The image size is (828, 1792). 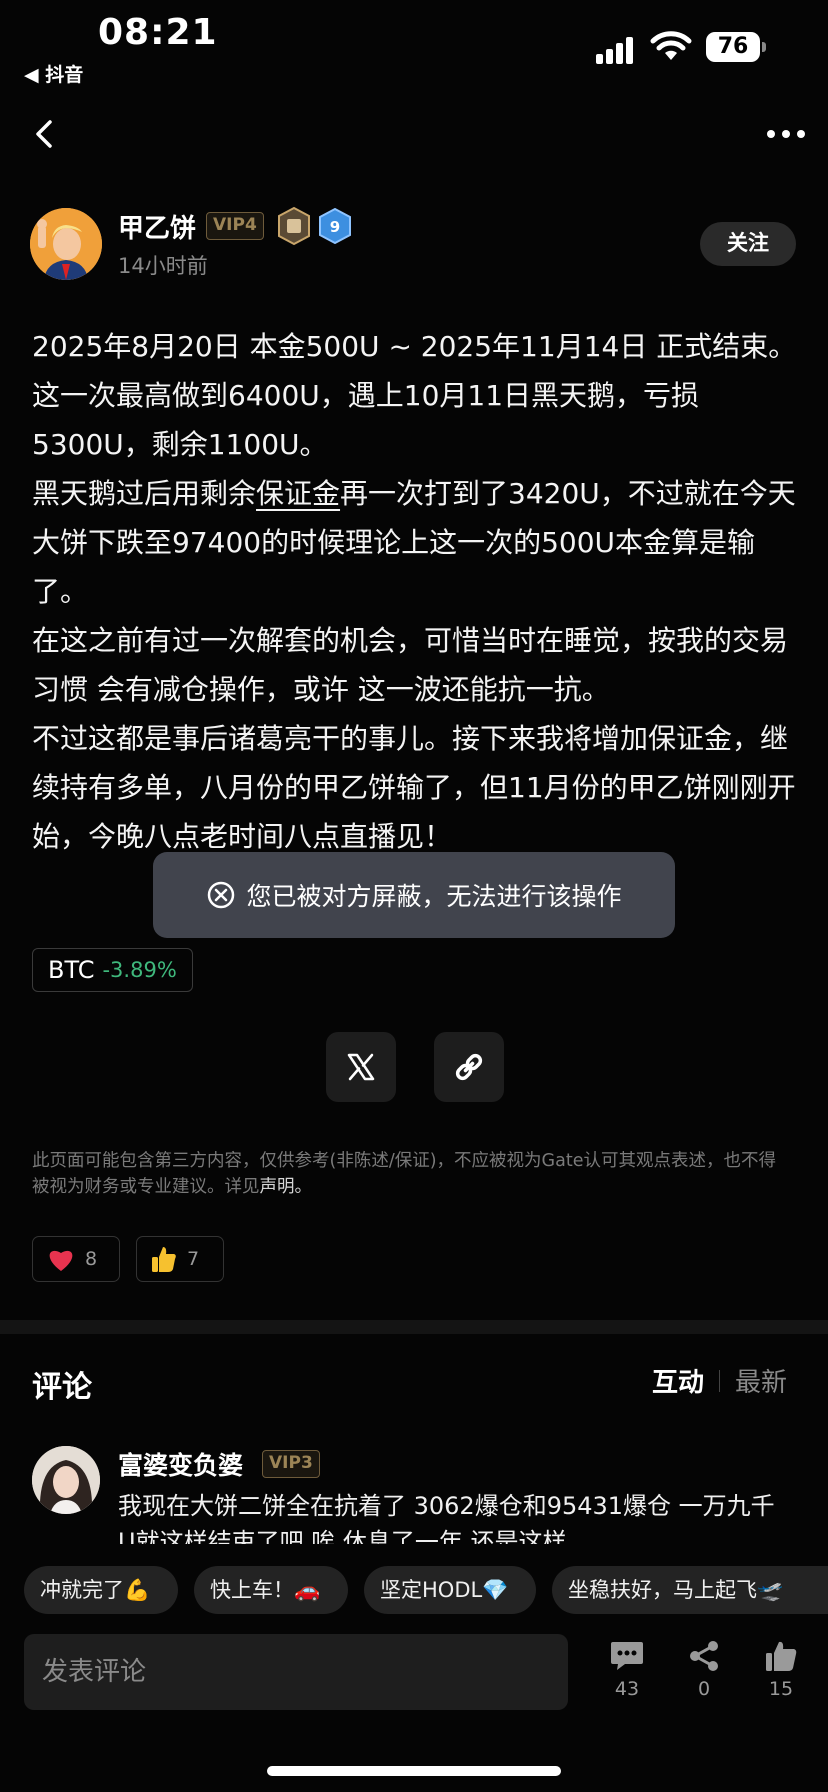 What do you see at coordinates (761, 1380) in the screenshot?
I see `tab-latest: 最新` at bounding box center [761, 1380].